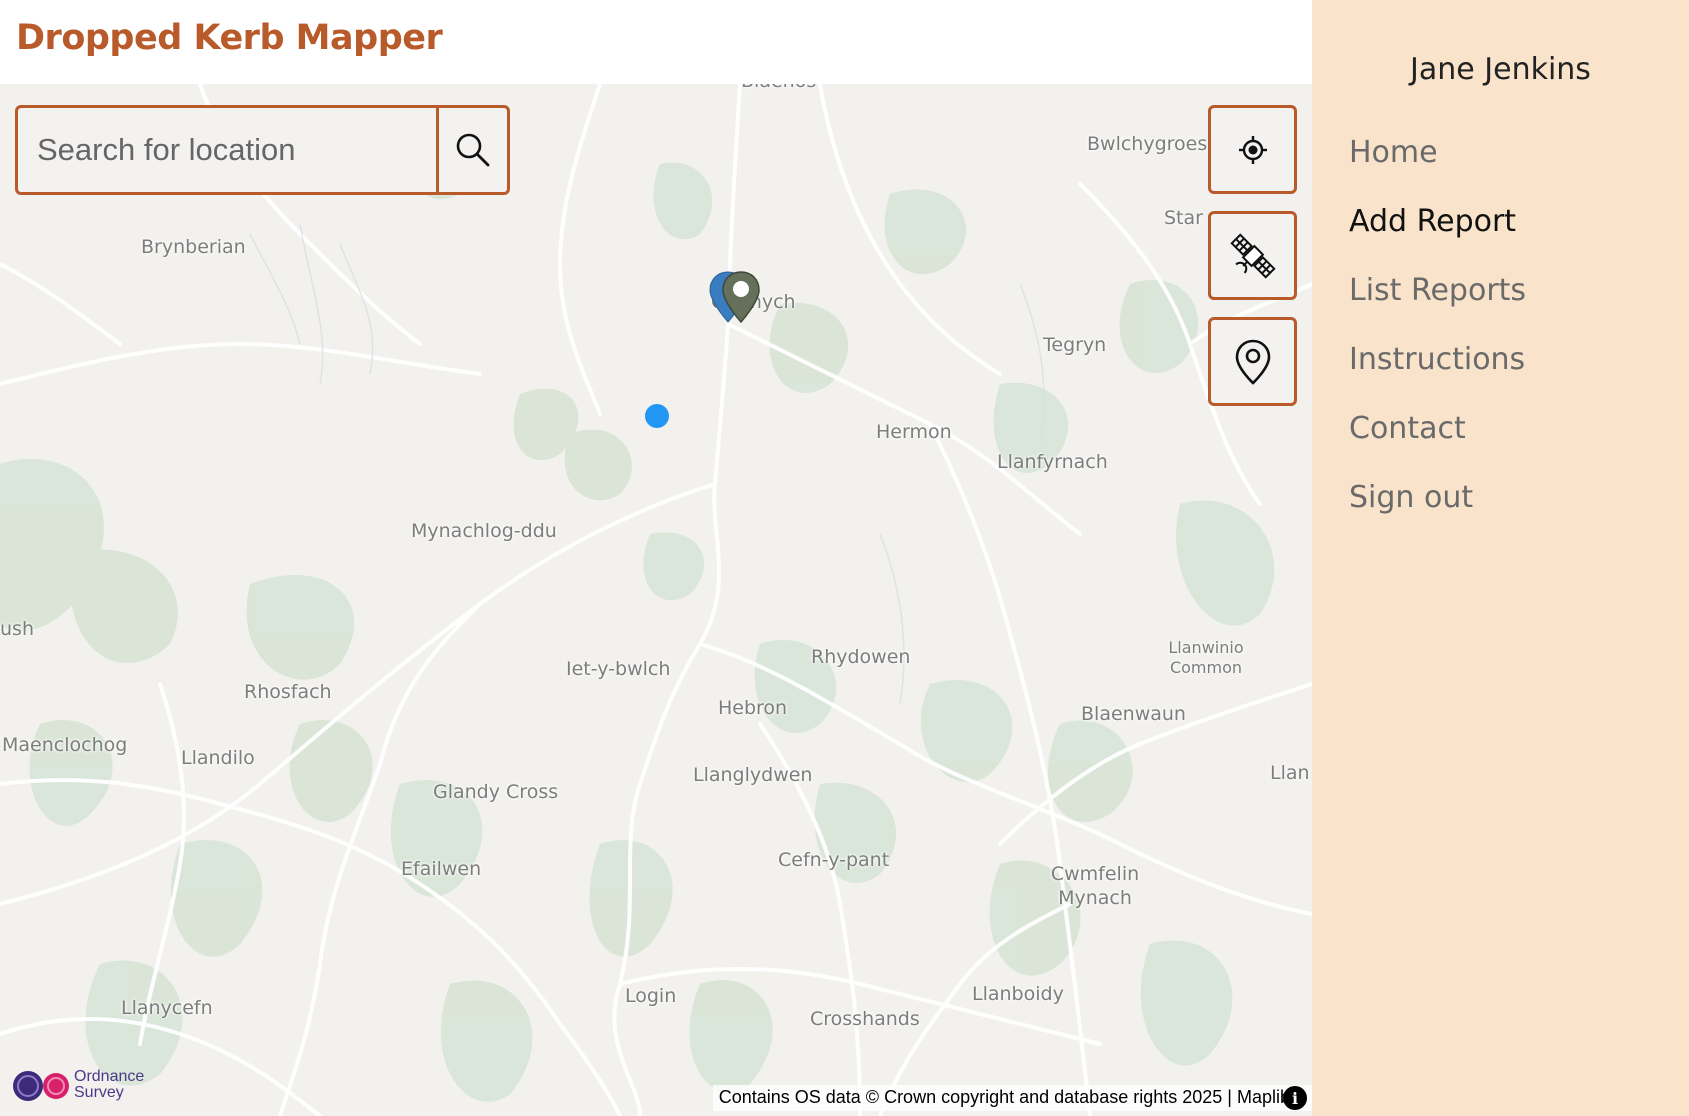  I want to click on report-marker-green, so click(744, 298).